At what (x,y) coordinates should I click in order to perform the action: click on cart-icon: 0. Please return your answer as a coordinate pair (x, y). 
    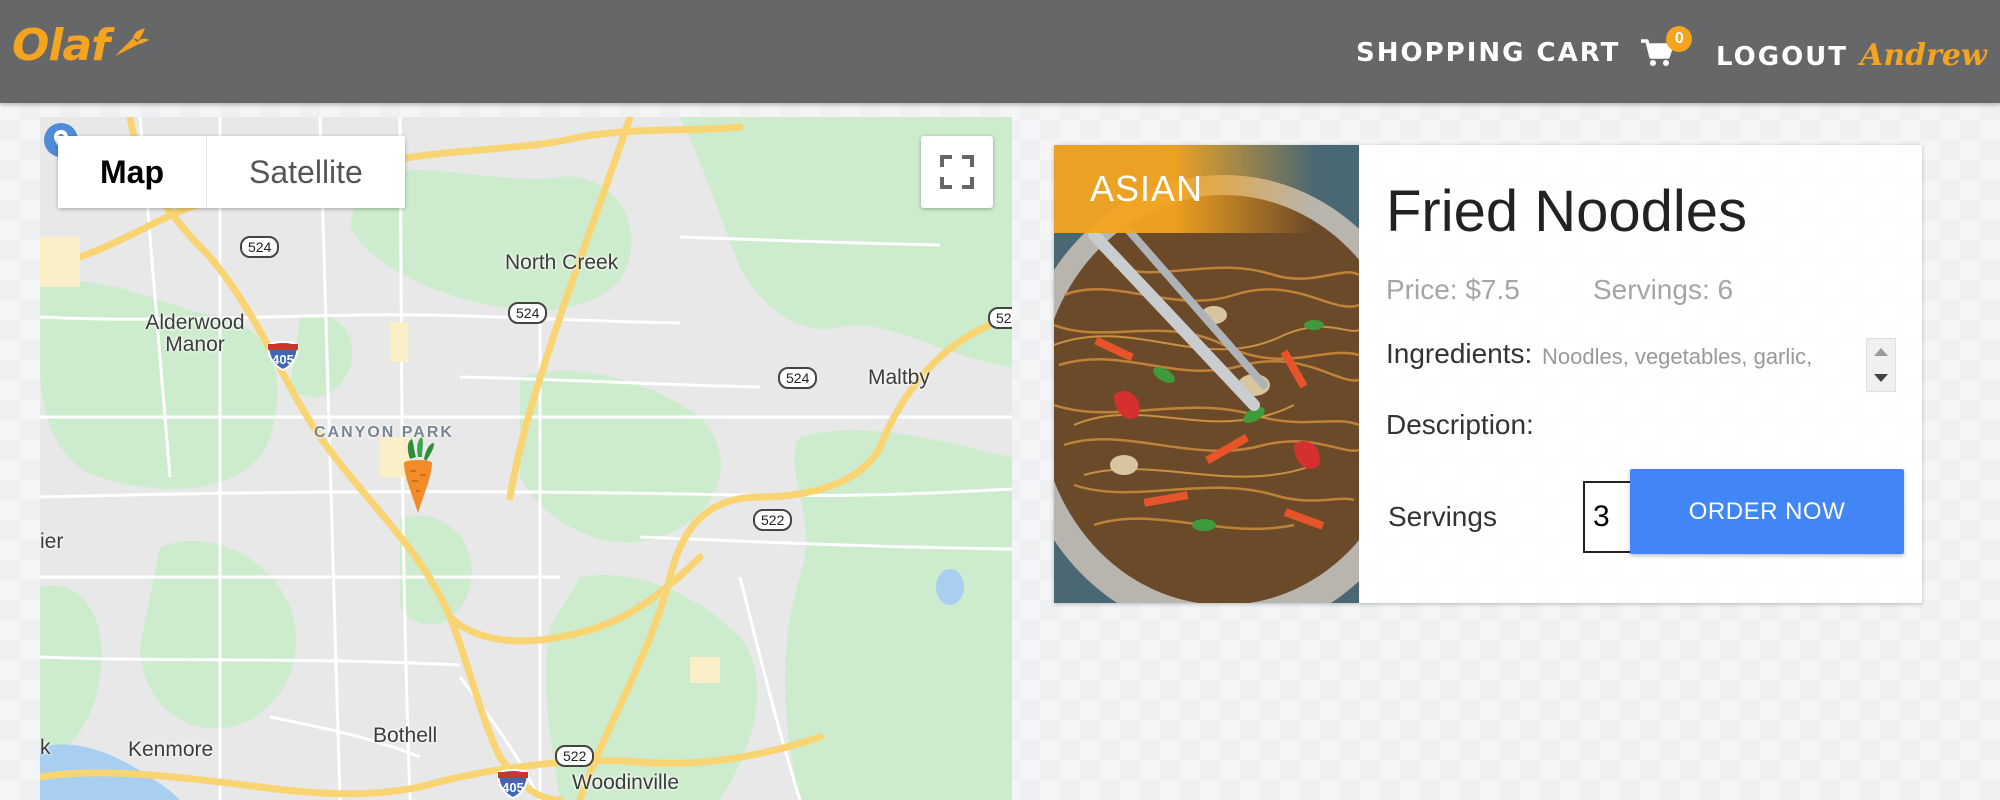
    Looking at the image, I should click on (1666, 47).